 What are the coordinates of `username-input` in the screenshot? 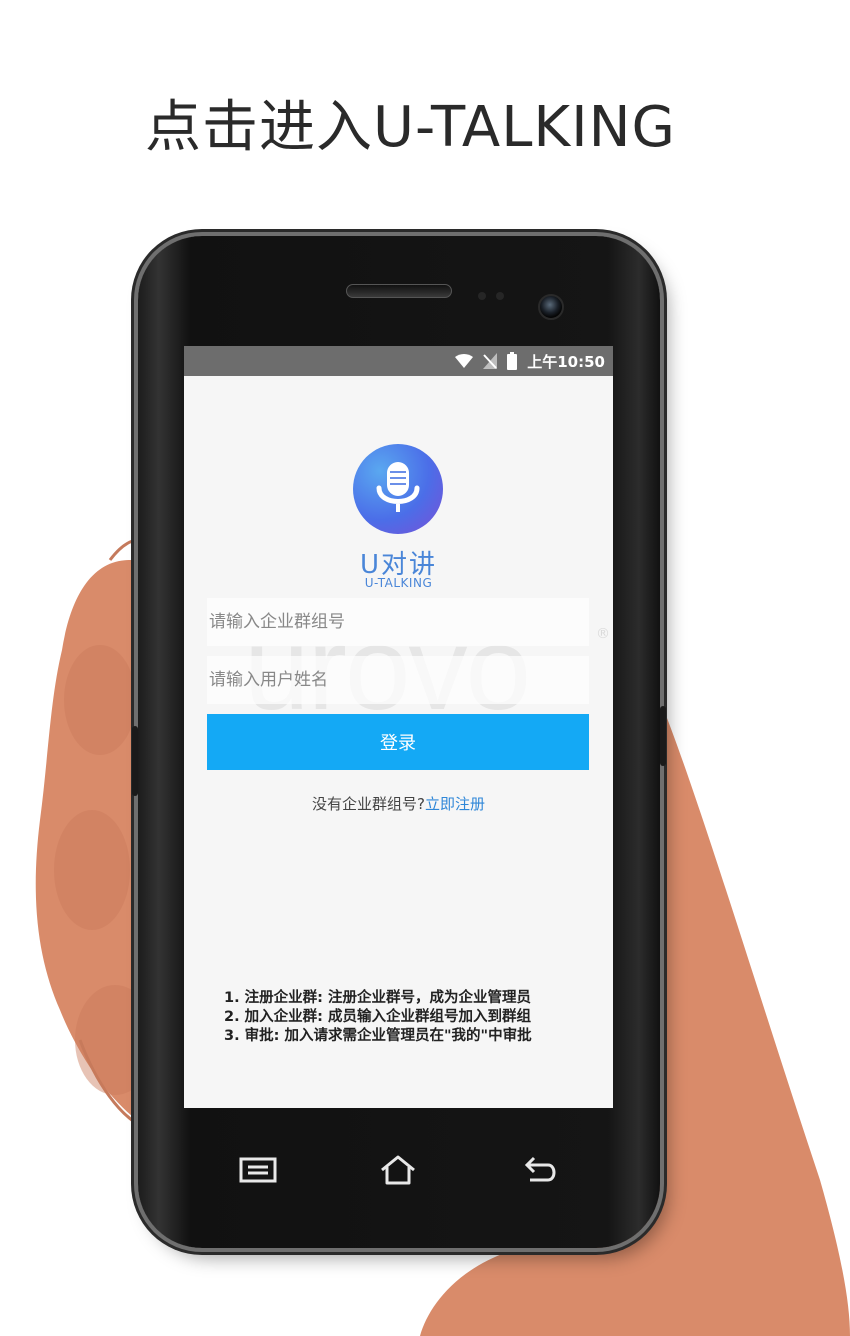 It's located at (398, 680).